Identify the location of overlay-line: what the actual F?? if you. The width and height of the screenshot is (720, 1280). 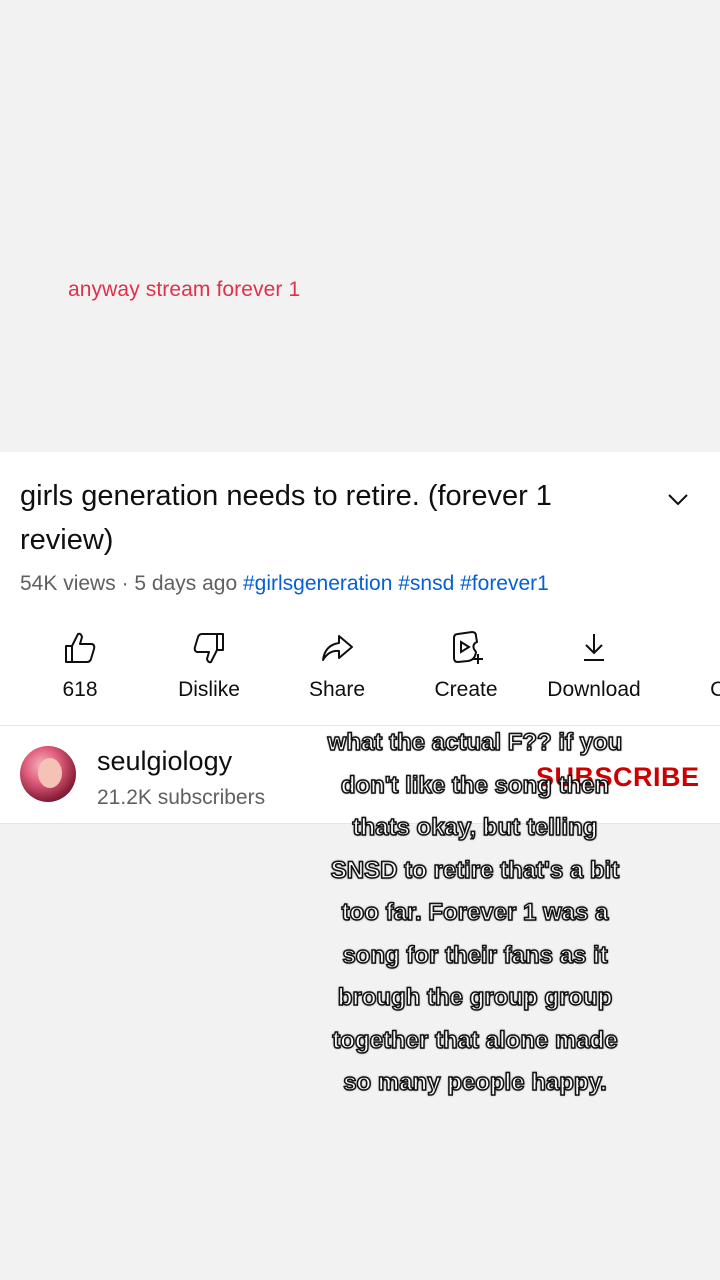
(475, 742).